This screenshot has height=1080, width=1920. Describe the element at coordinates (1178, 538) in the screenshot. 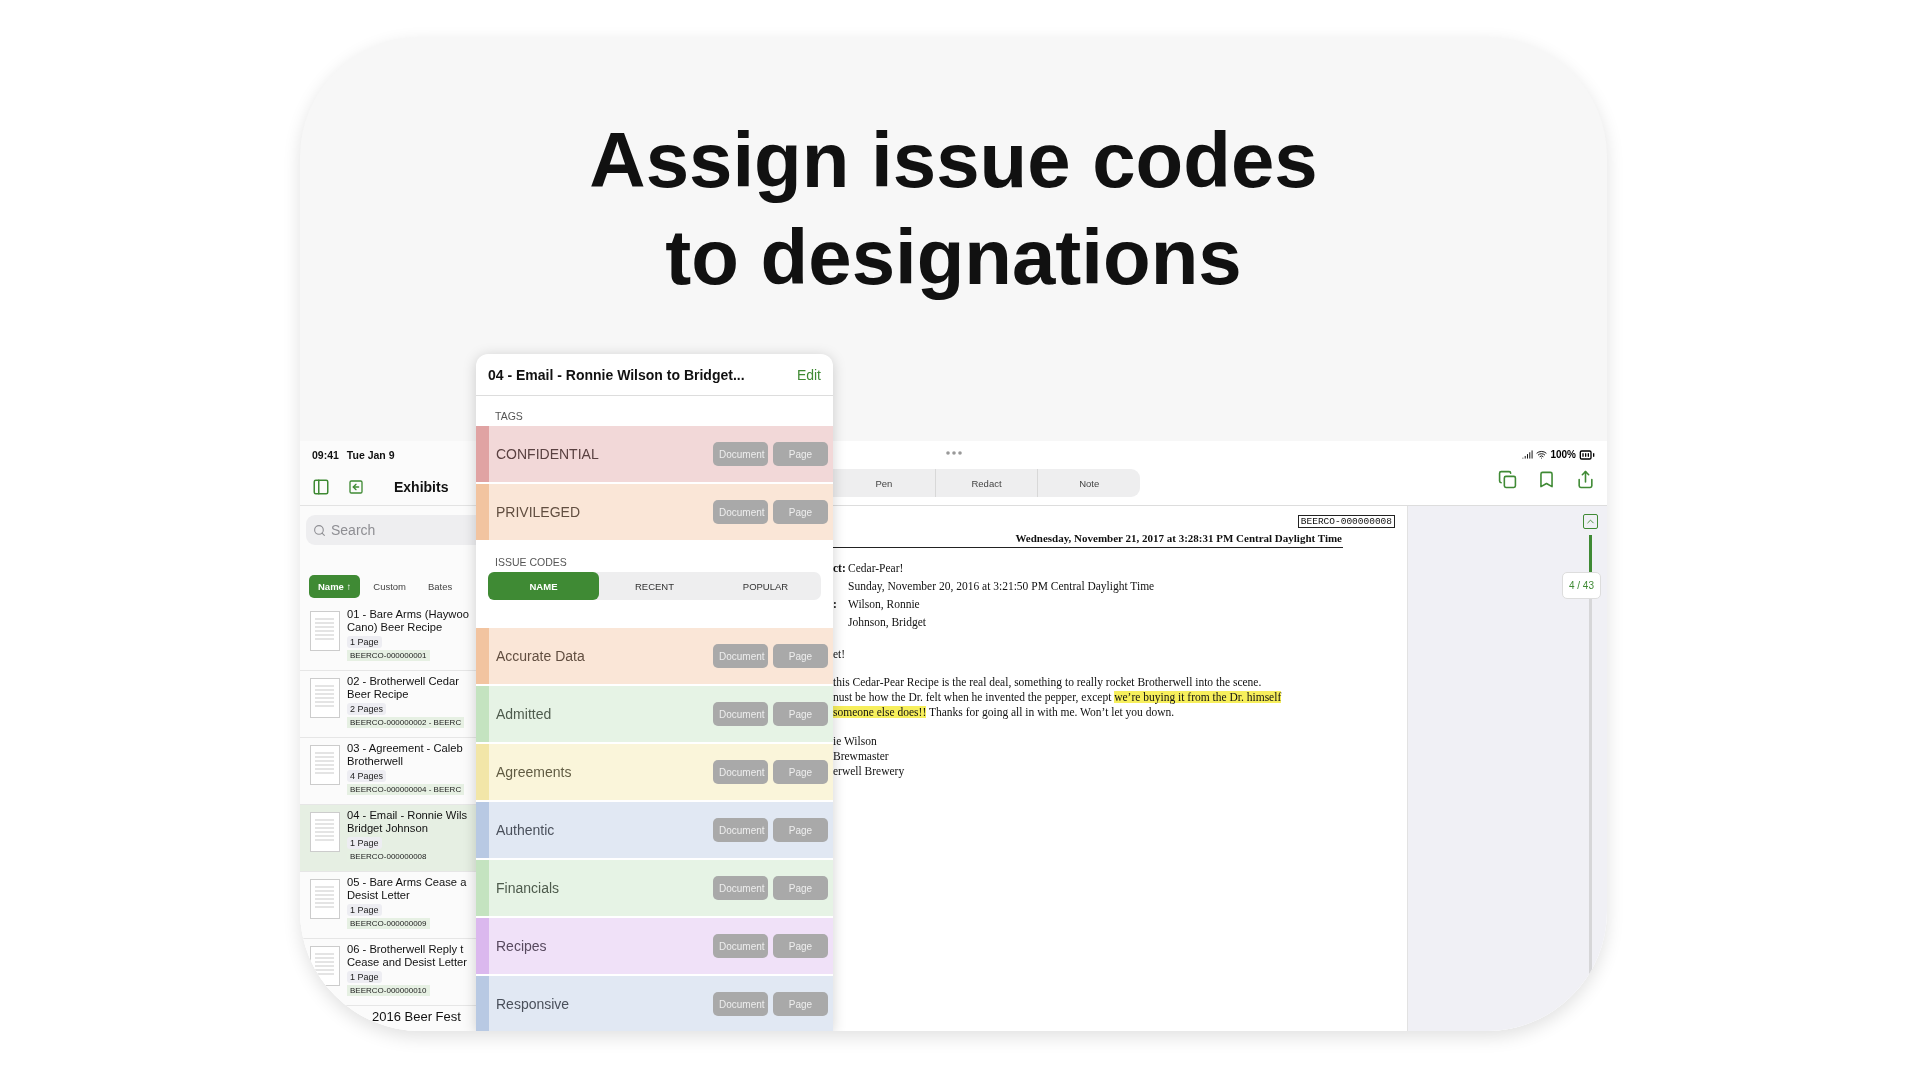

I see `email-date-header: Wednesday, November 21, 2017 at 3:28:31 PM Central Daylight Time` at that location.